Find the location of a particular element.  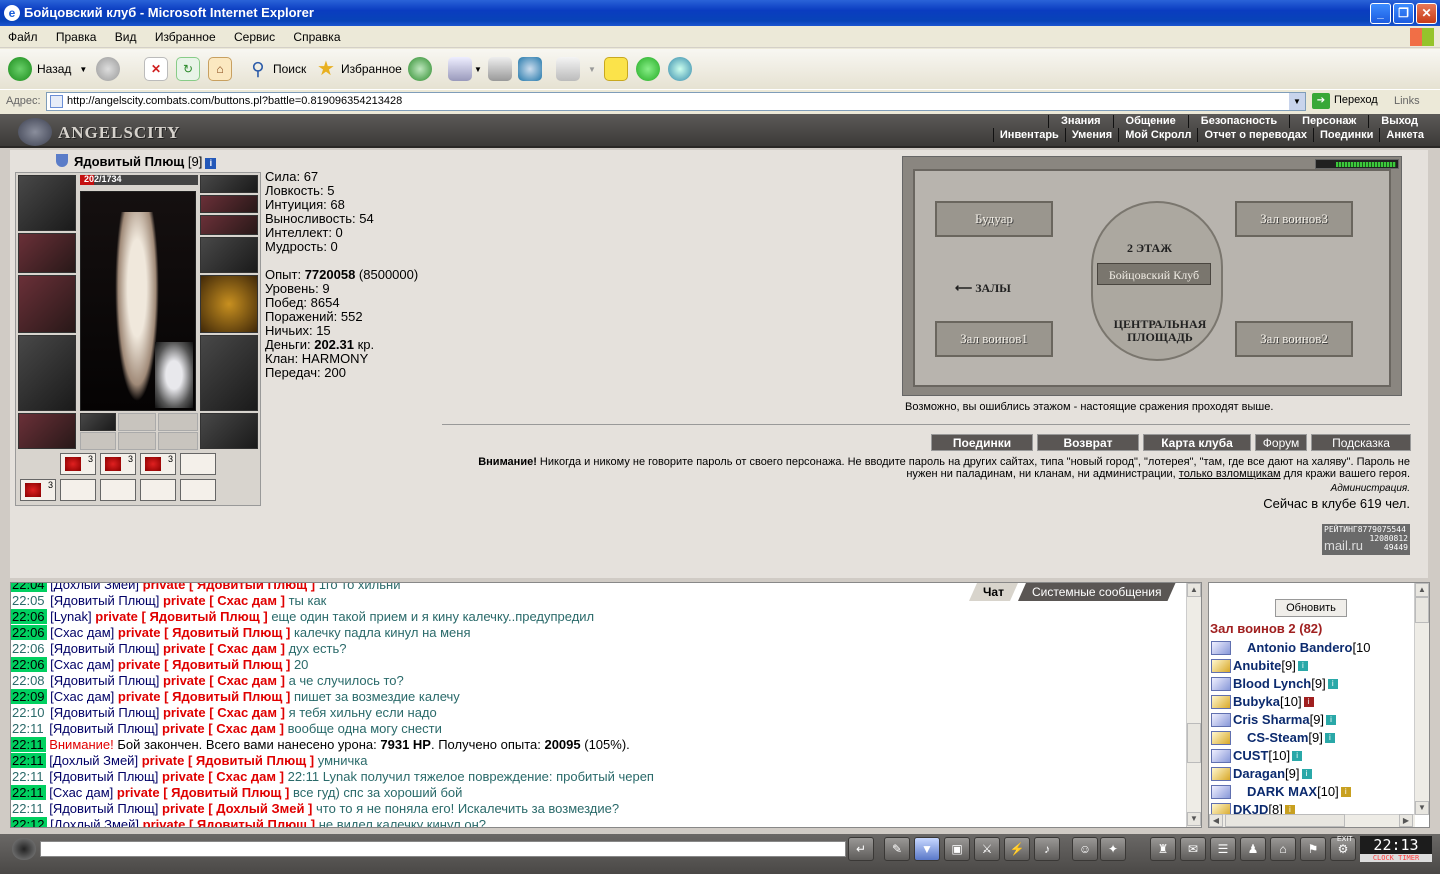

inventory-quick-button: ♜ is located at coordinates (1163, 849).